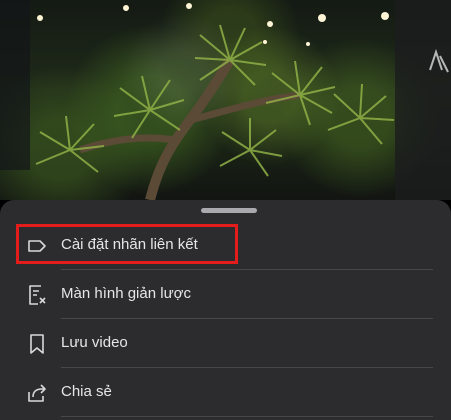 The width and height of the screenshot is (451, 420). What do you see at coordinates (86, 391) in the screenshot?
I see `menu-item-label: Chia sẻ` at bounding box center [86, 391].